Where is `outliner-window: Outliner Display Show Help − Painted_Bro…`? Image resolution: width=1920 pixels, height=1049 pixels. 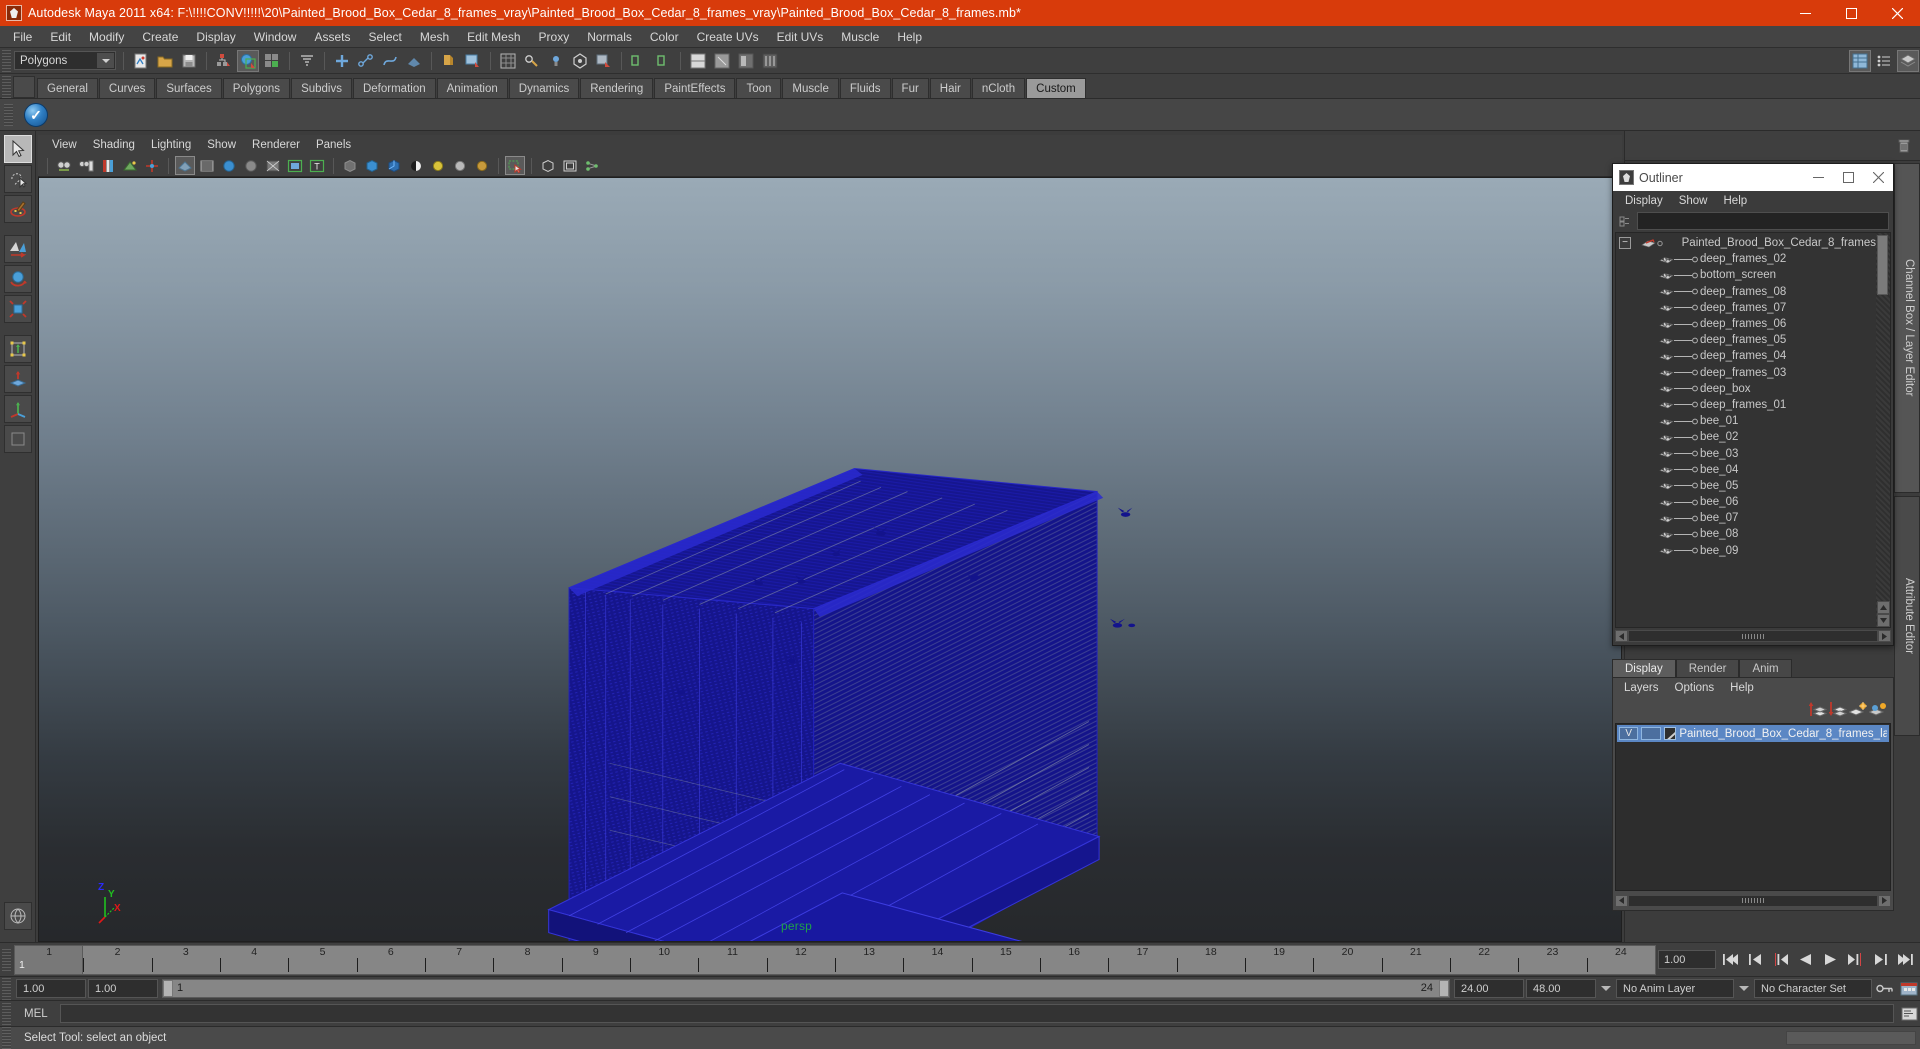
outliner-window: Outliner Display Show Help − Painted_Bro… is located at coordinates (1753, 404).